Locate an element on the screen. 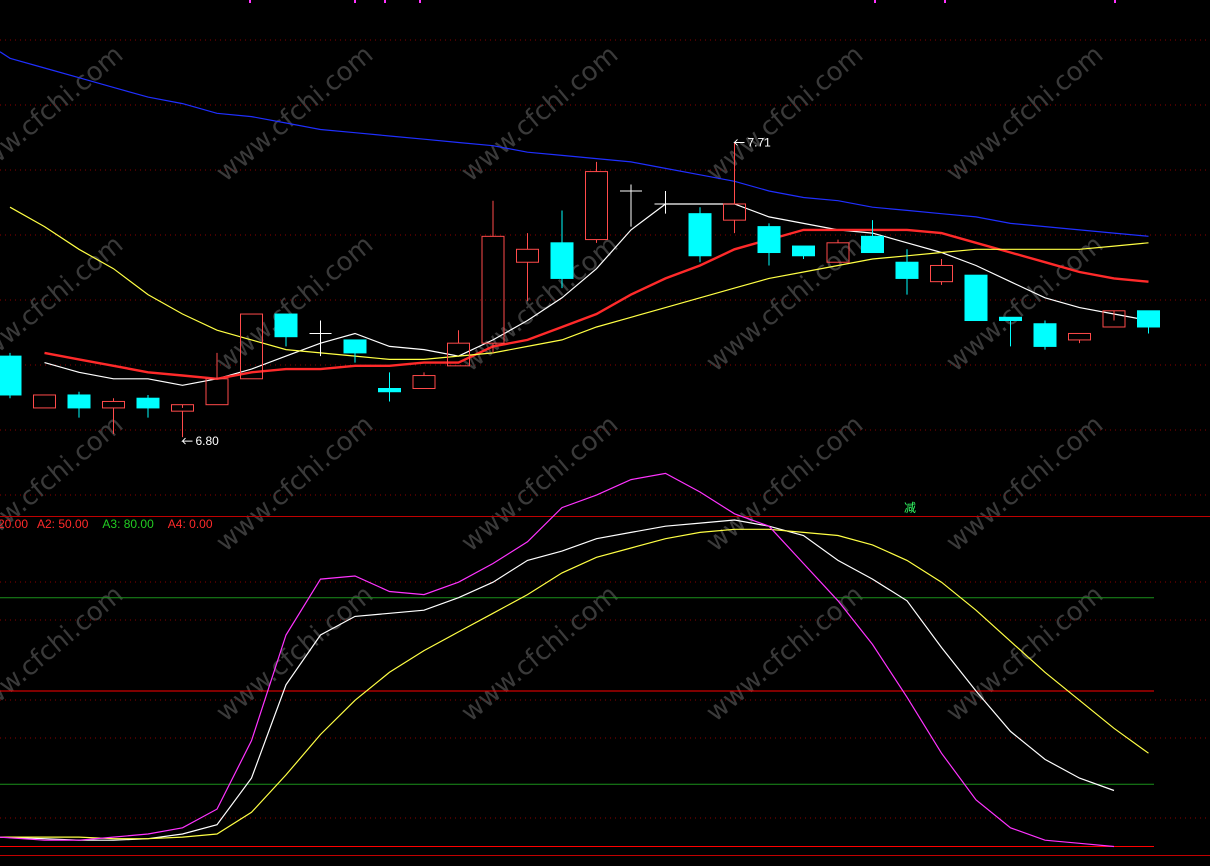  legend-item: 20.00 is located at coordinates (14, 524).